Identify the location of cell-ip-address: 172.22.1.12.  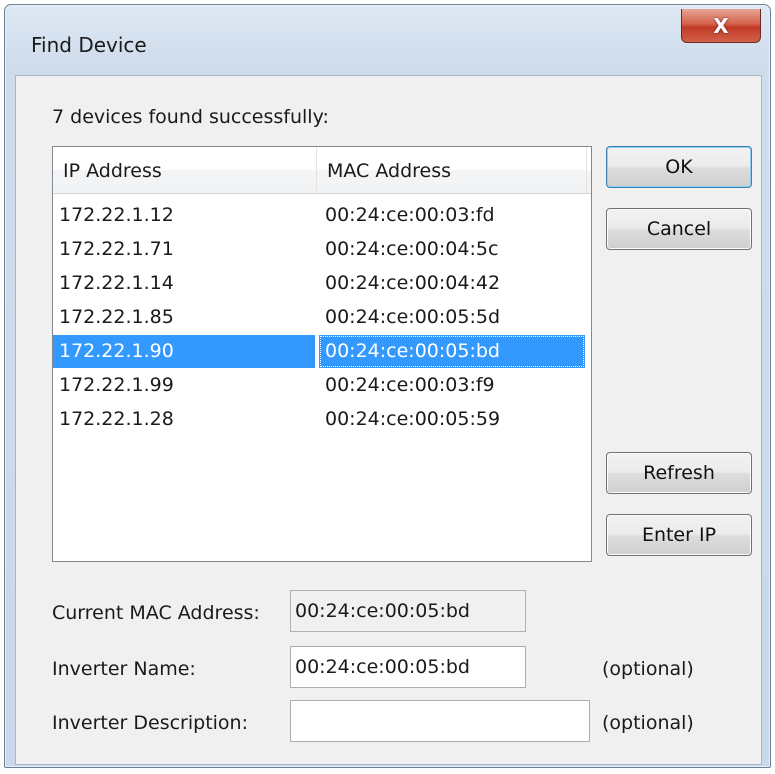
(116, 215).